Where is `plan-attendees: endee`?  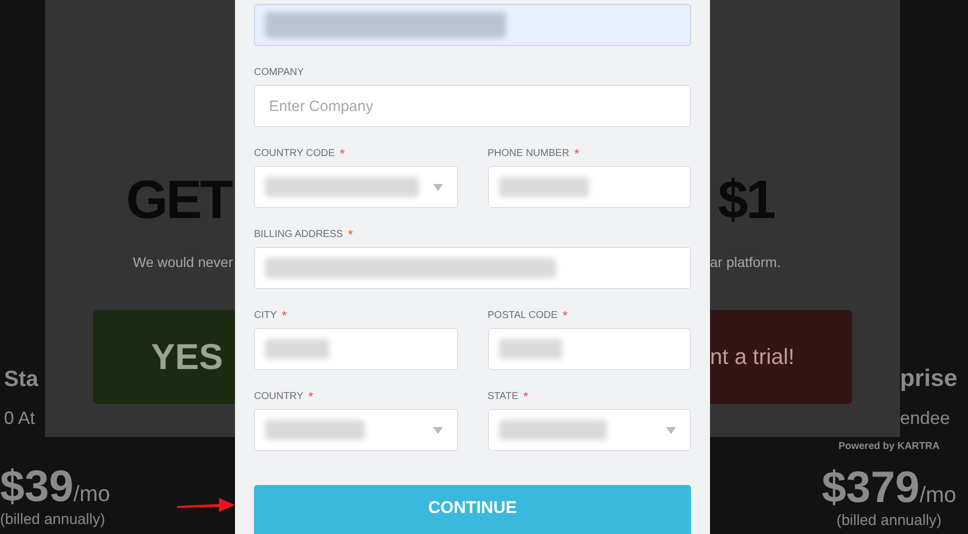
plan-attendees: endee is located at coordinates (926, 418).